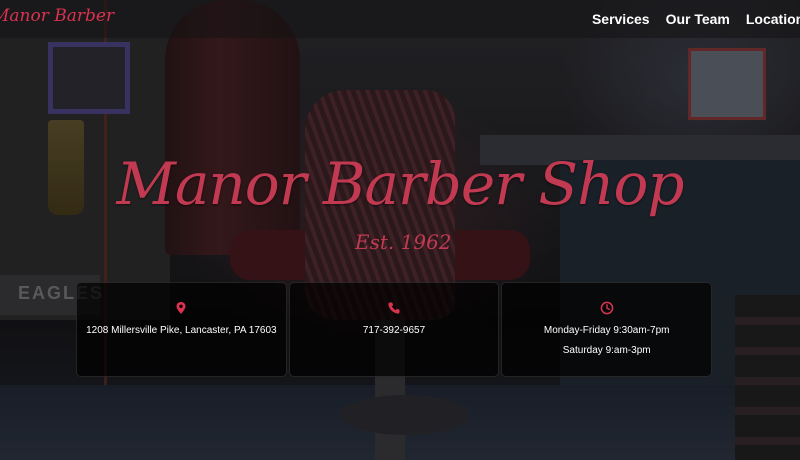 The image size is (800, 460). I want to click on nav-link-our-team: Our Team, so click(698, 19).